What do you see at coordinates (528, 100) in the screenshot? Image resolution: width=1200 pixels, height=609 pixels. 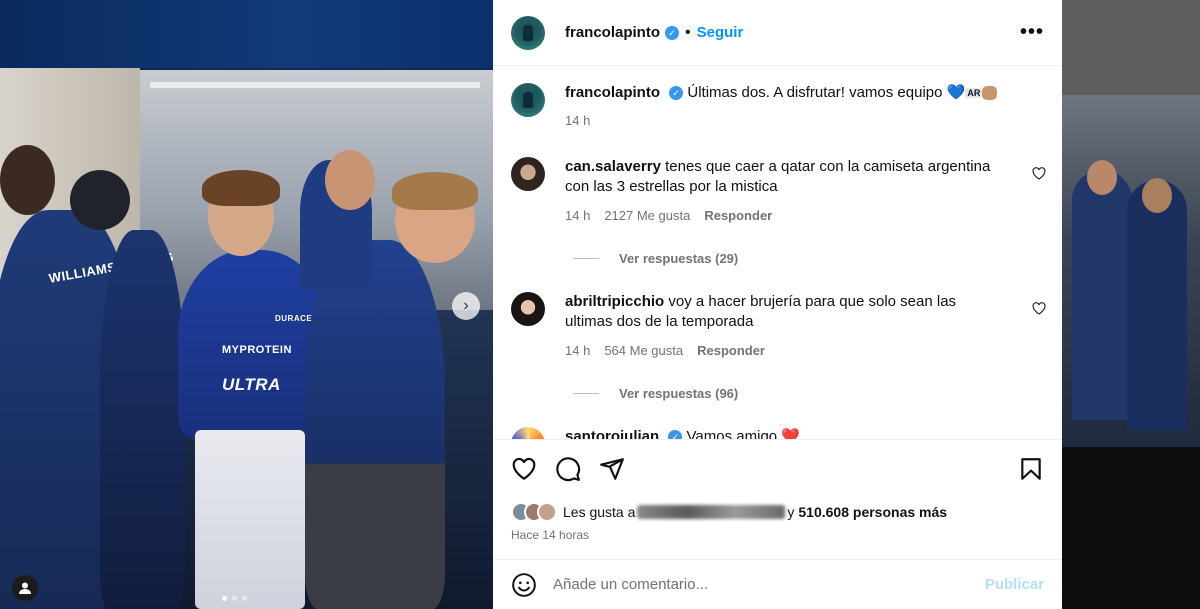 I see `caption-avatar` at bounding box center [528, 100].